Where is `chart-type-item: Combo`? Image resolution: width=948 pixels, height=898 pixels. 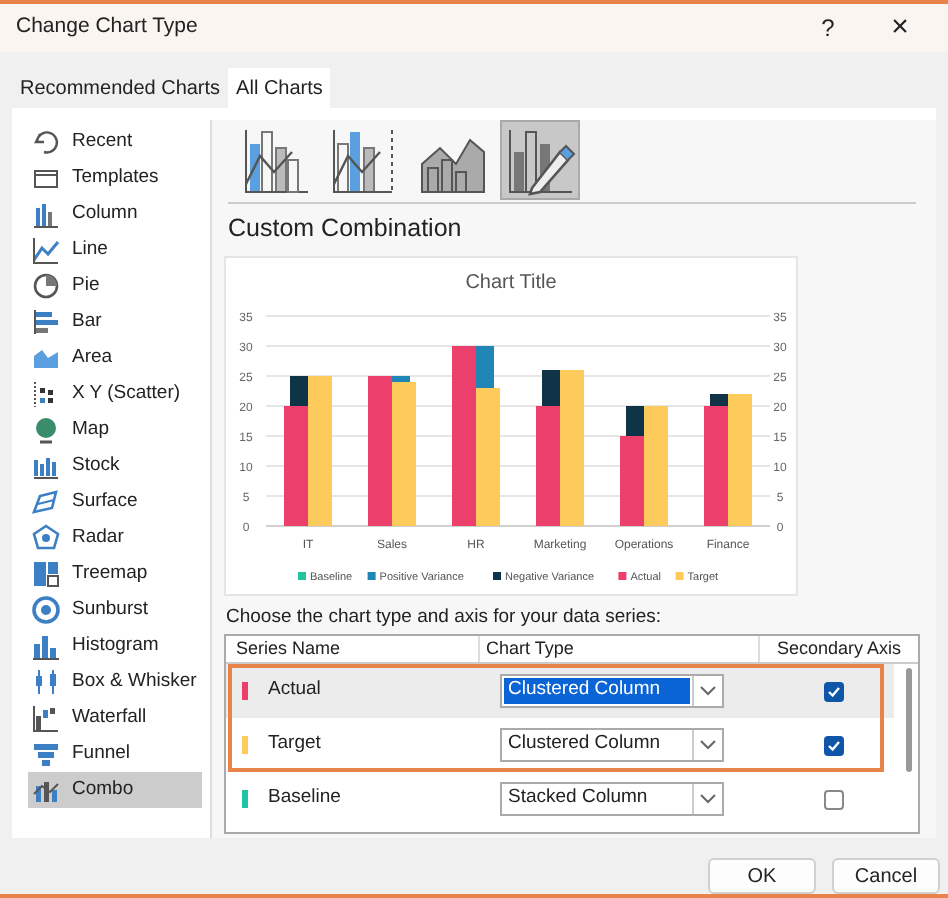
chart-type-item: Combo is located at coordinates (115, 790).